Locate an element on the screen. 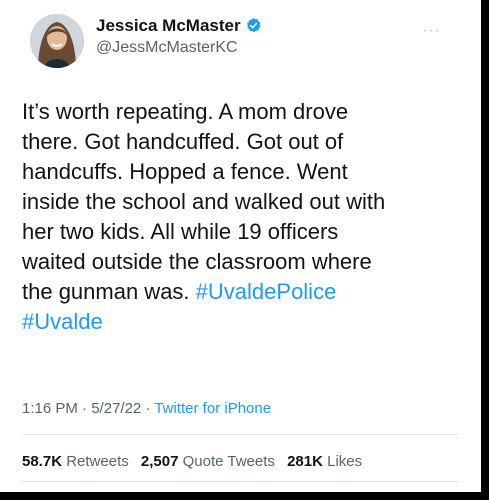 This screenshot has width=489, height=500. display-name-text: Jessica McMaster is located at coordinates (168, 25).